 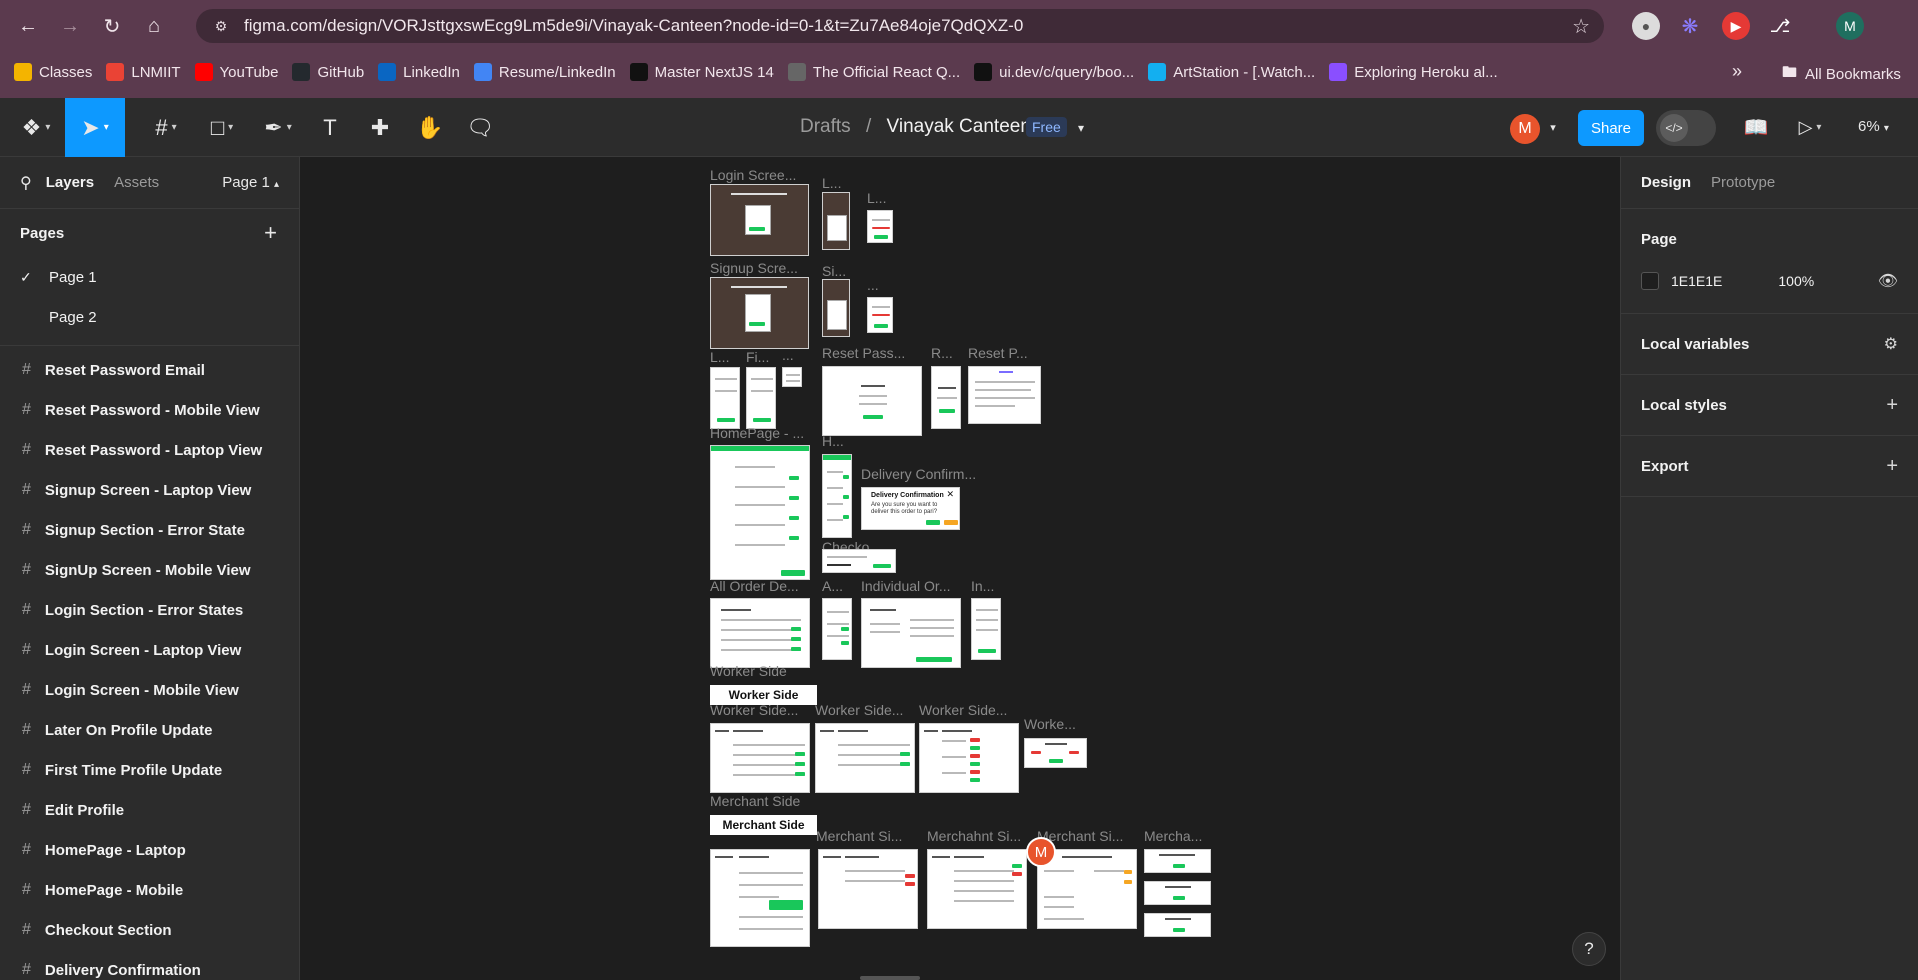 What do you see at coordinates (1646, 26) in the screenshot?
I see `extension-icon-1: ●` at bounding box center [1646, 26].